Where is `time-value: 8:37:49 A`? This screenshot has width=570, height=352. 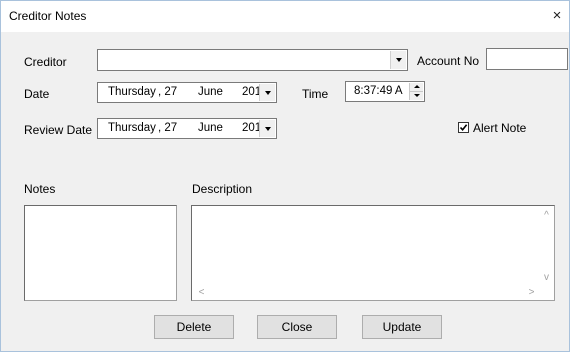 time-value: 8:37:49 A is located at coordinates (378, 91).